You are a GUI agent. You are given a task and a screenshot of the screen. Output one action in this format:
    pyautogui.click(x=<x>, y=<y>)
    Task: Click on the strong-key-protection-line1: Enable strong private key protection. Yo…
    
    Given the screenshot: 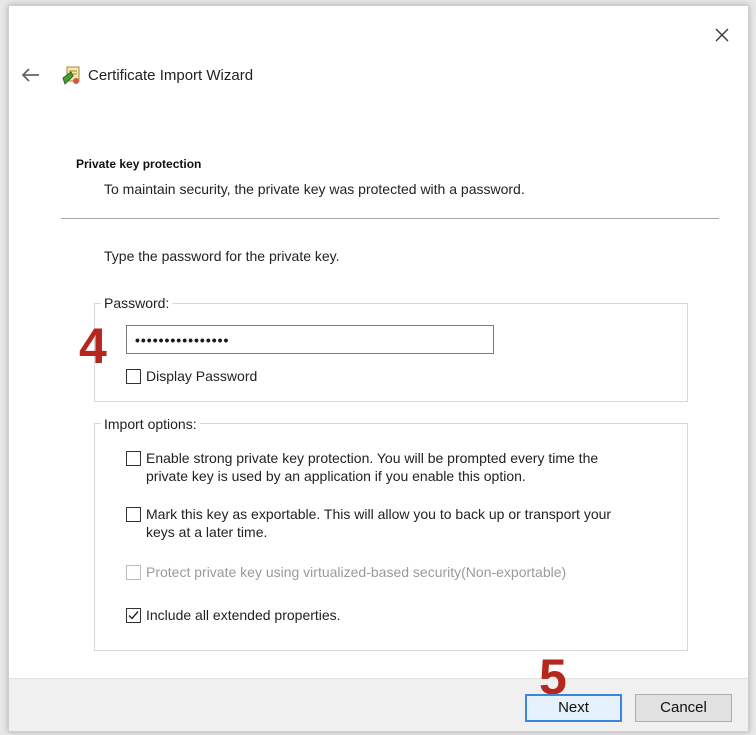 What is the action you would take?
    pyautogui.click(x=372, y=458)
    